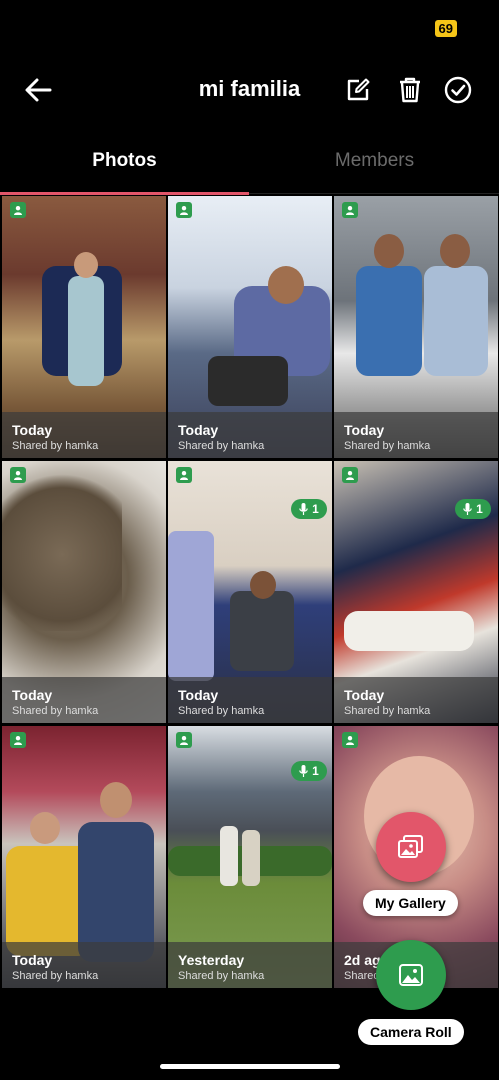 The width and height of the screenshot is (499, 1080). I want to click on gallery-icon, so click(410, 846).